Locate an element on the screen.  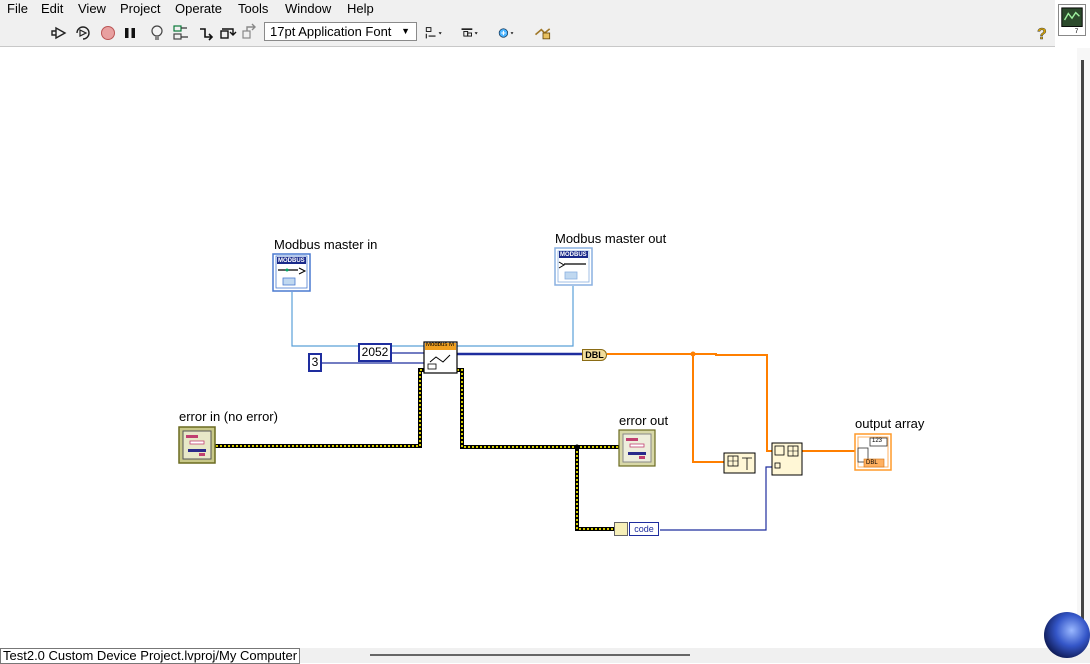
refnum-wire is located at coordinates (357, 319).